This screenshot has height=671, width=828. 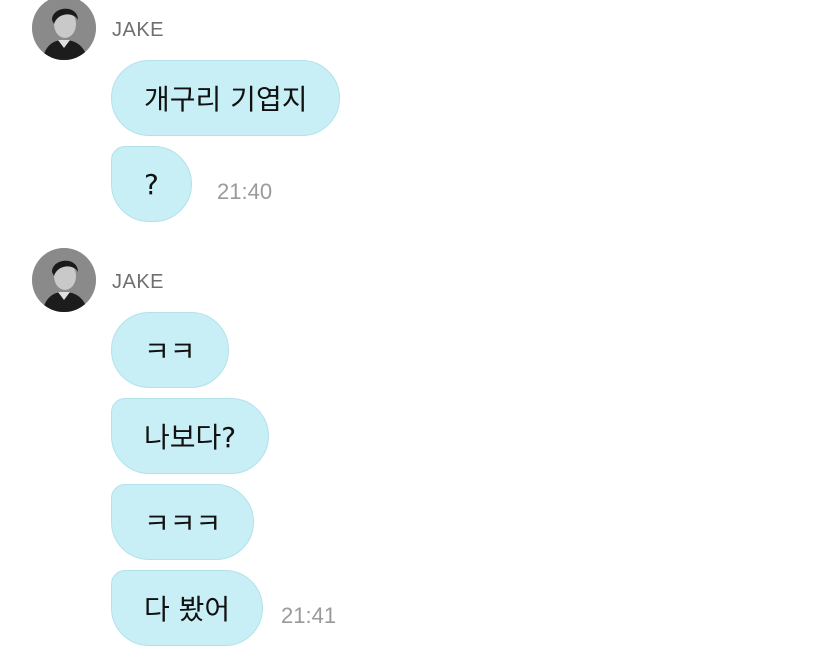 What do you see at coordinates (183, 522) in the screenshot?
I see `message-bubble: ㅋㅋㅋ` at bounding box center [183, 522].